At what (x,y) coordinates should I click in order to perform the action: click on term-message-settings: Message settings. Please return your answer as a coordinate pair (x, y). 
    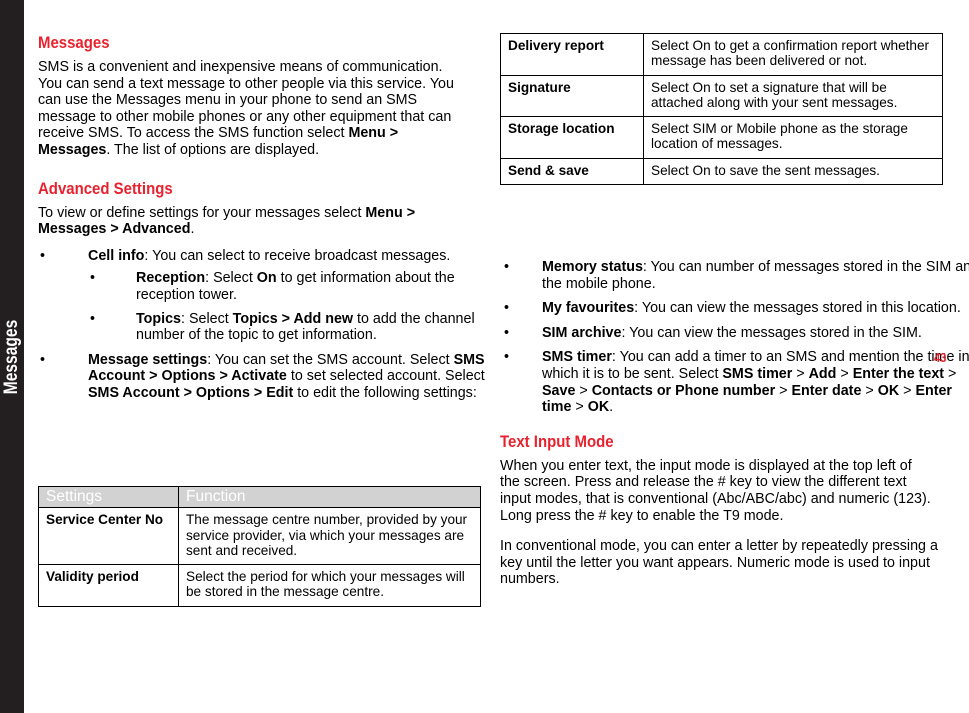
    Looking at the image, I should click on (148, 359).